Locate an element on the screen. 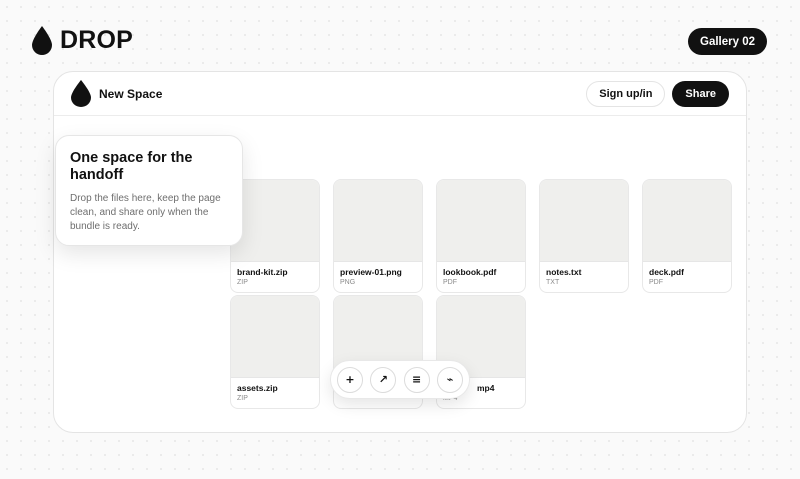  floating-toolbar: + ↗ ≡ ⌁ is located at coordinates (400, 379).